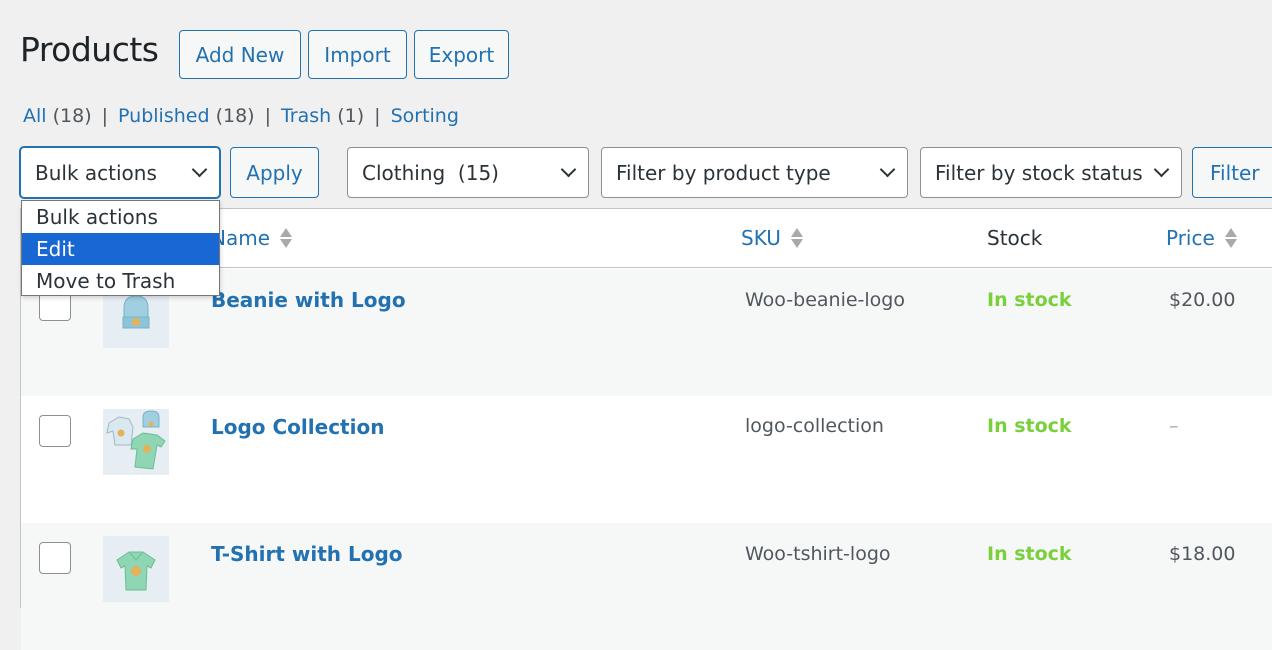 The image size is (1272, 650). What do you see at coordinates (1232, 172) in the screenshot?
I see `filter-button: Filter` at bounding box center [1232, 172].